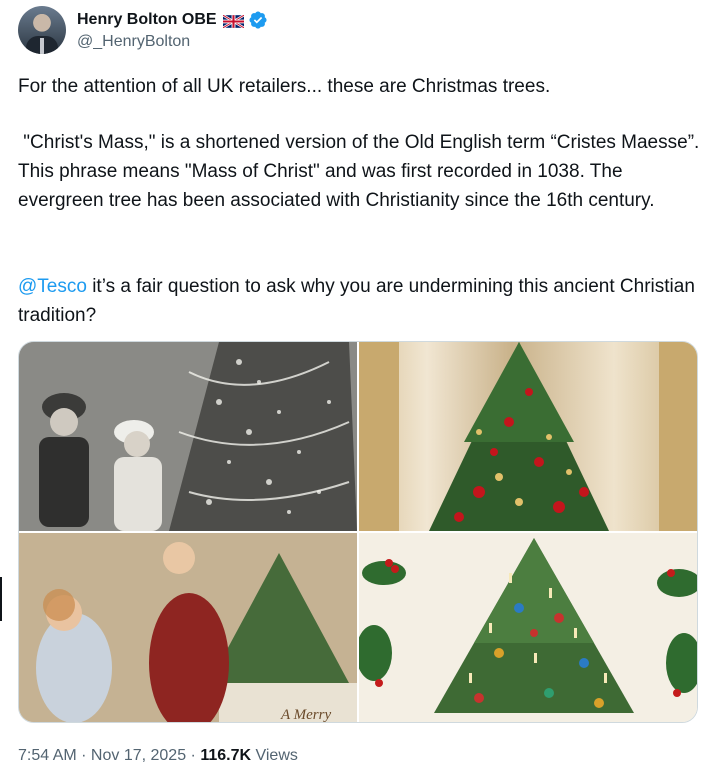  Describe the element at coordinates (233, 21) in the screenshot. I see `uk-flag-icon` at that location.